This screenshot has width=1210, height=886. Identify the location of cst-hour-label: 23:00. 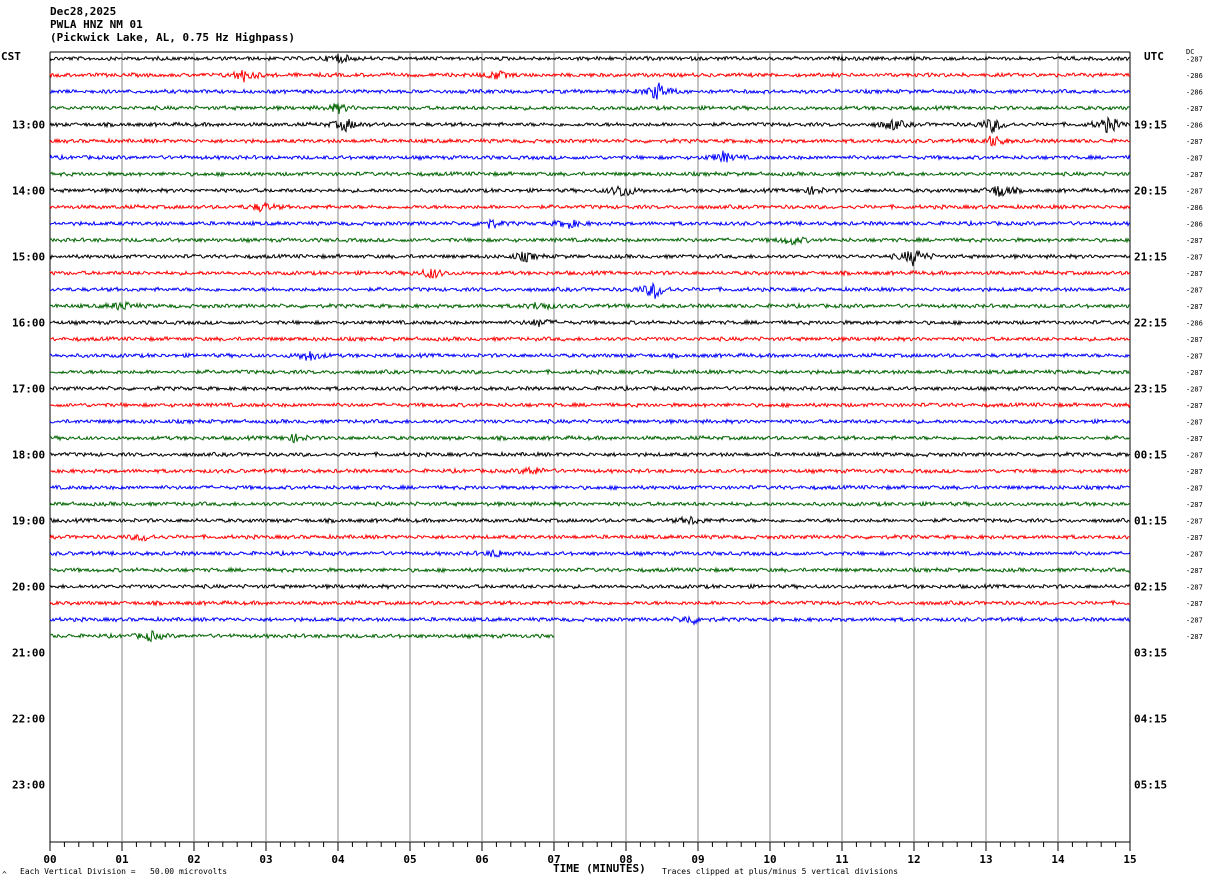
(28, 785).